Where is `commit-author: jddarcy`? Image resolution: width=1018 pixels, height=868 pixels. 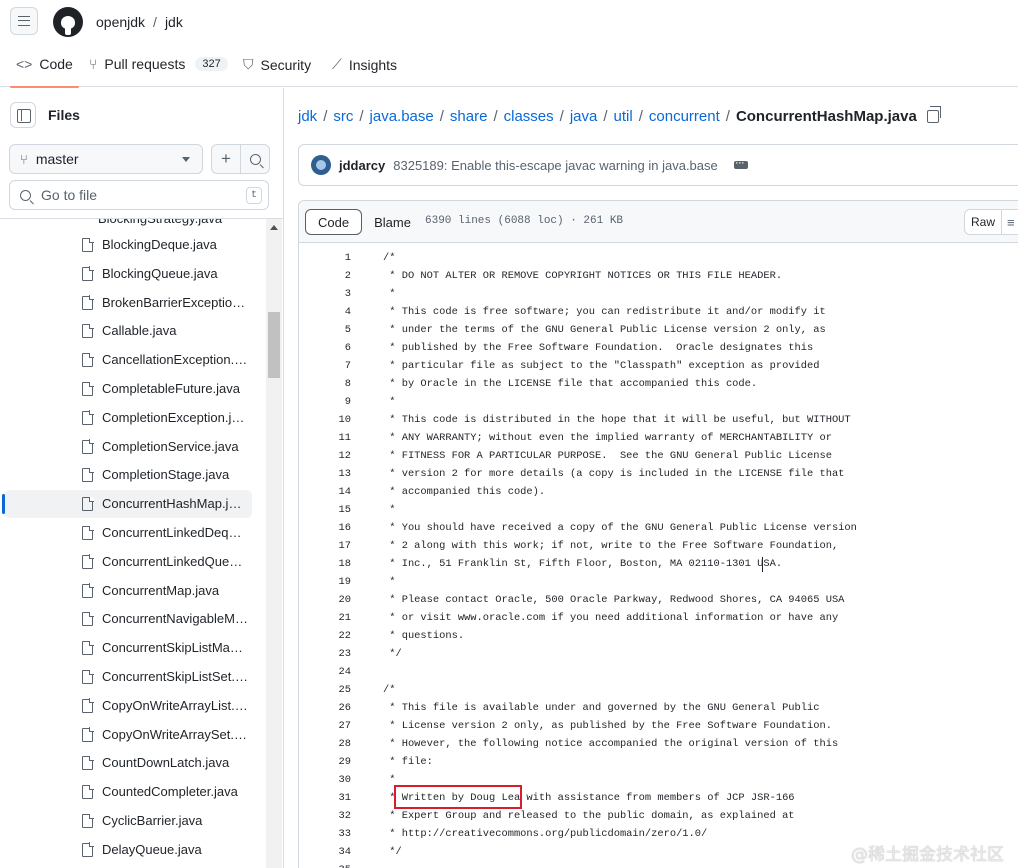 commit-author: jddarcy is located at coordinates (362, 165).